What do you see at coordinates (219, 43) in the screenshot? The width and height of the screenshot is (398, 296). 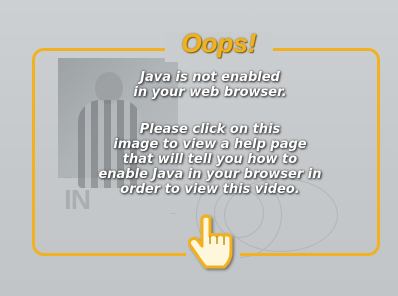 I see `dialog-title: Oops!` at bounding box center [219, 43].